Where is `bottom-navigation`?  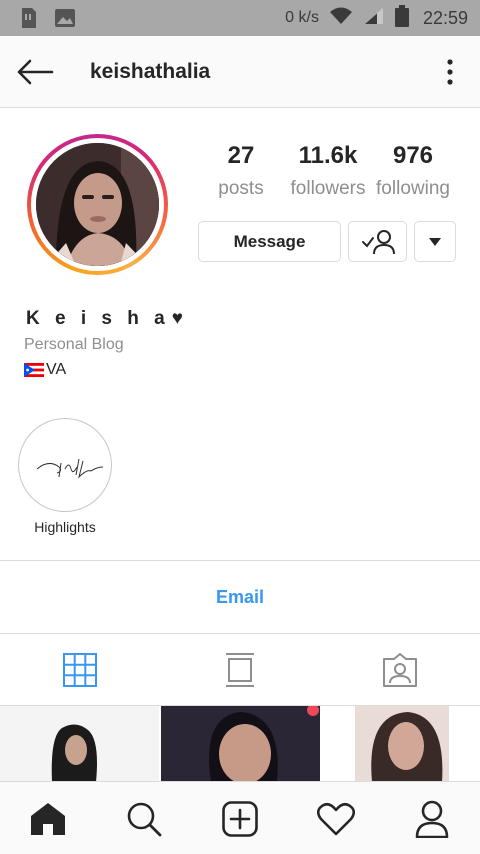 bottom-navigation is located at coordinates (240, 817).